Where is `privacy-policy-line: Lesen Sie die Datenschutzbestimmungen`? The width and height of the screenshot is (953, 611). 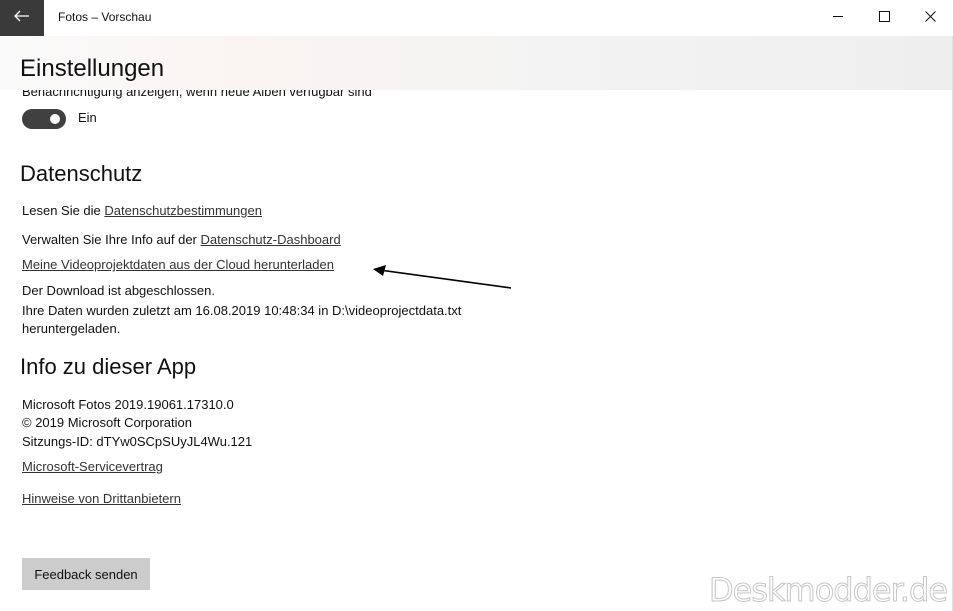 privacy-policy-line: Lesen Sie die Datenschutzbestimmungen is located at coordinates (142, 210).